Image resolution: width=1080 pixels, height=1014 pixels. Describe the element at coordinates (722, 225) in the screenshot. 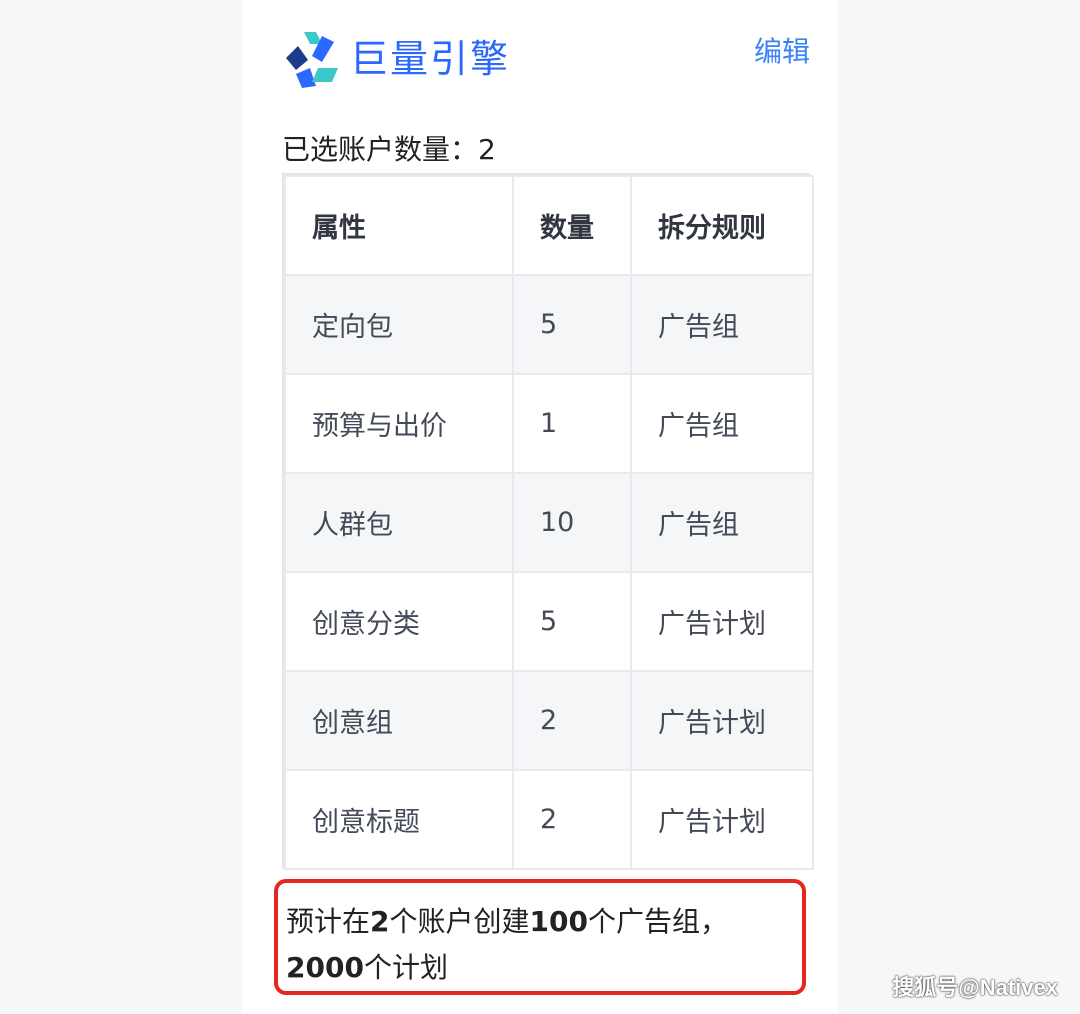

I see `column-header-split-rule: 拆分规则` at that location.